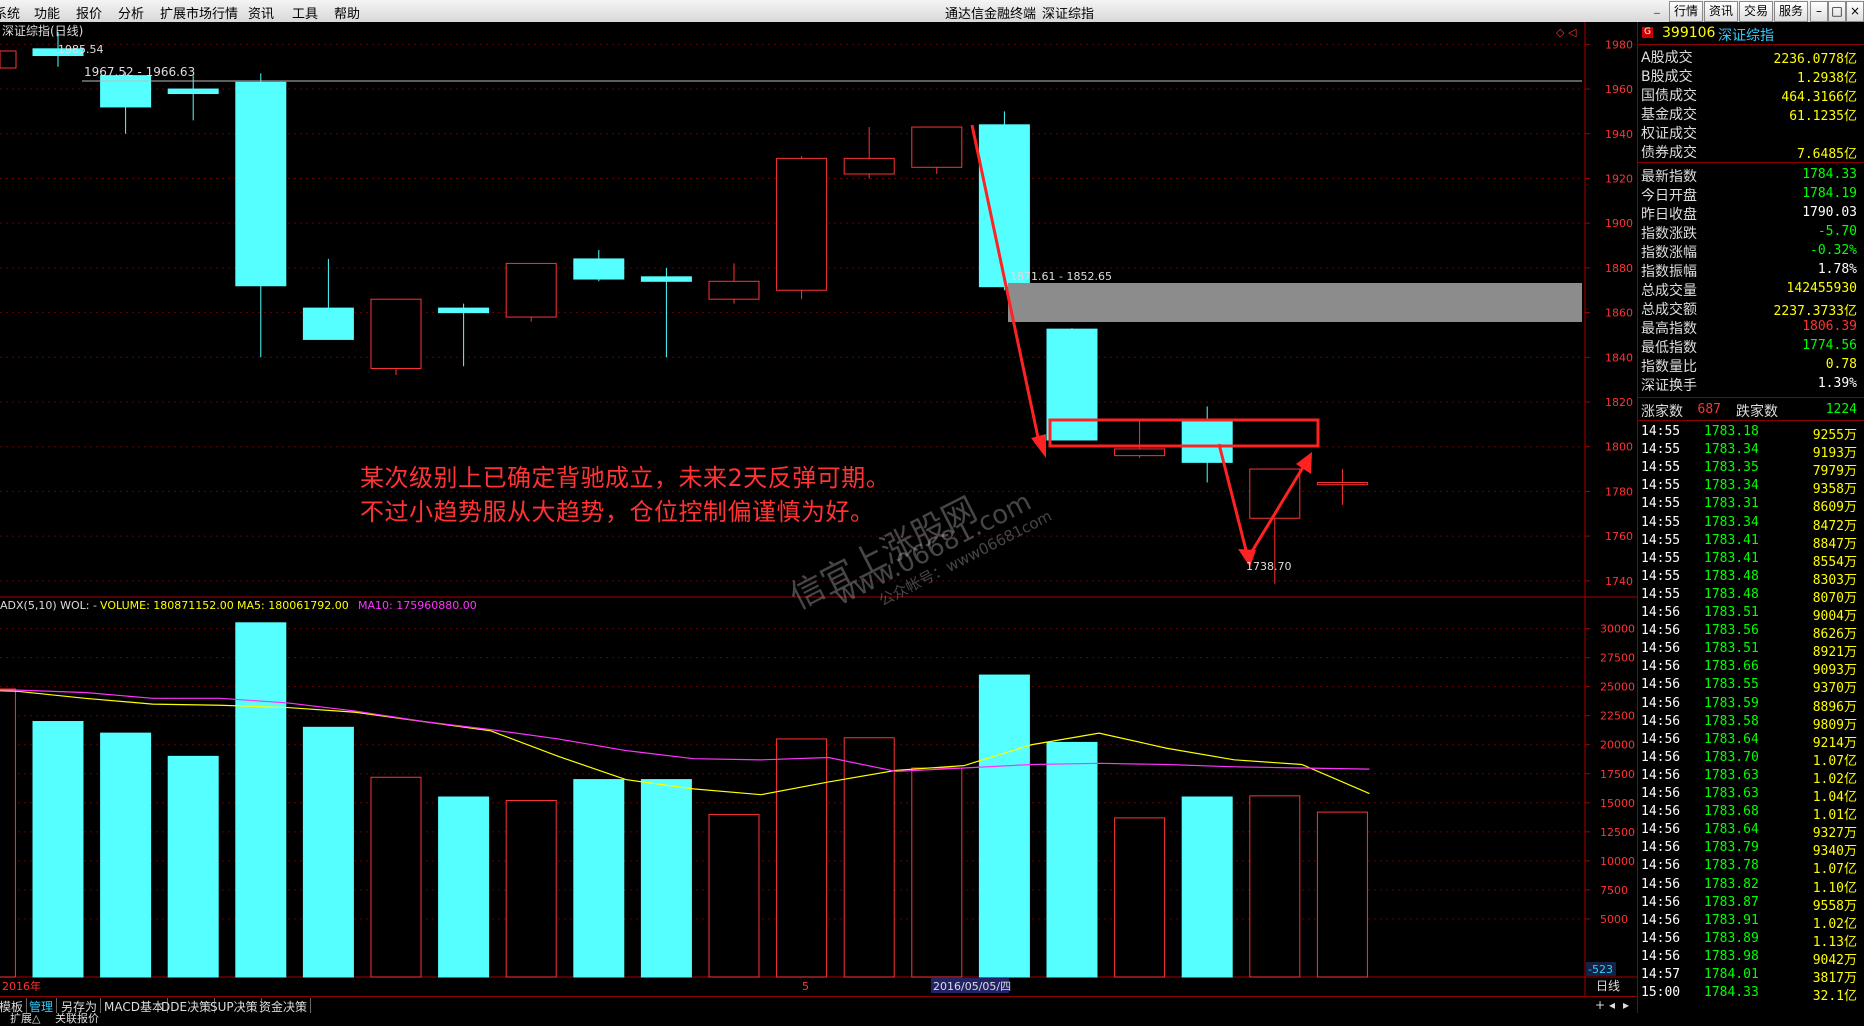  Describe the element at coordinates (47, 12) in the screenshot. I see `menu-function: 功能` at that location.